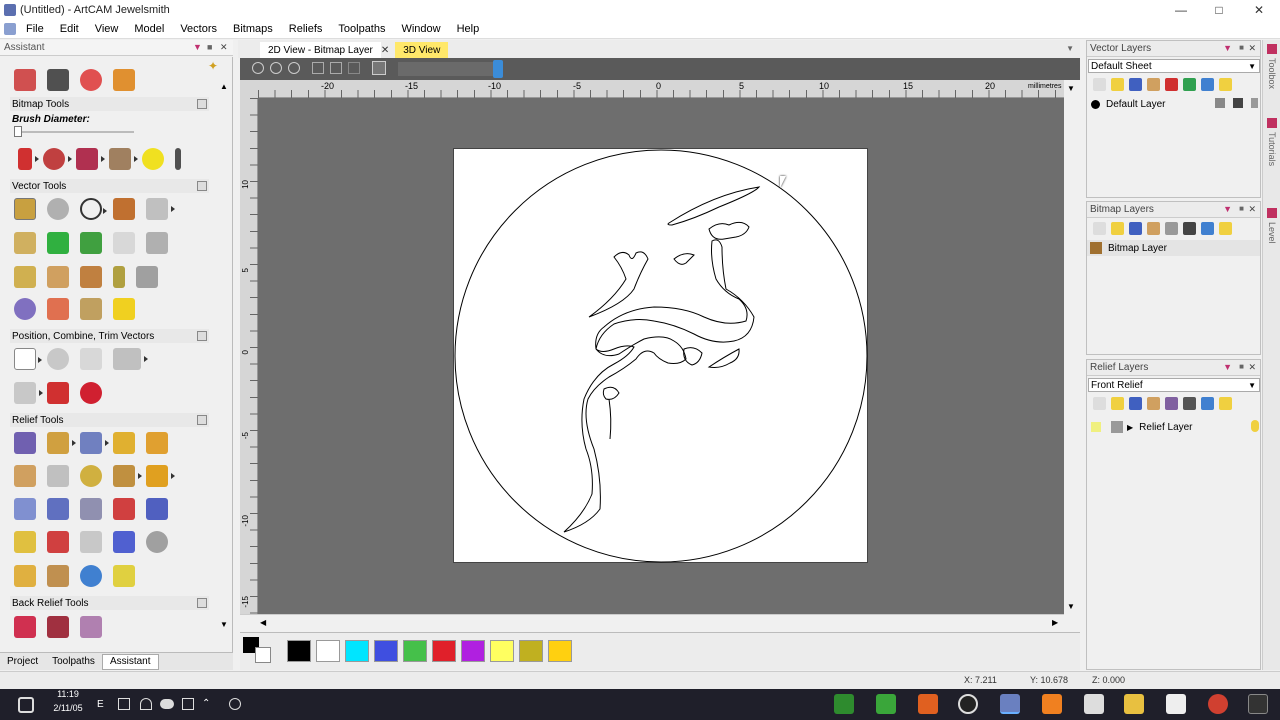  Describe the element at coordinates (124, 80) in the screenshot. I see `export-icon` at that location.